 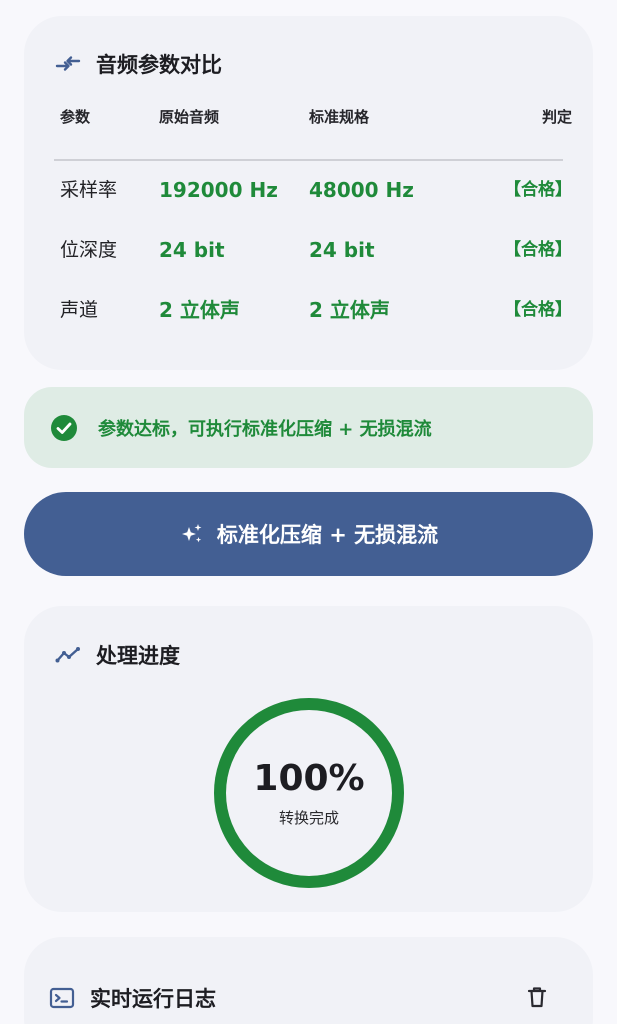 I want to click on row-standard: 24 bit, so click(x=342, y=250).